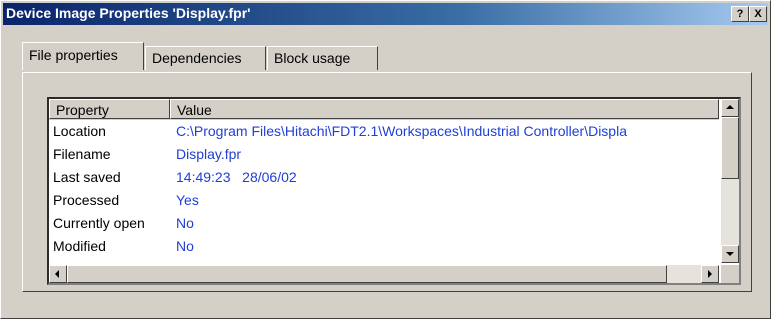 This screenshot has height=319, width=771. Describe the element at coordinates (444, 109) in the screenshot. I see `column-header-value: Value` at that location.